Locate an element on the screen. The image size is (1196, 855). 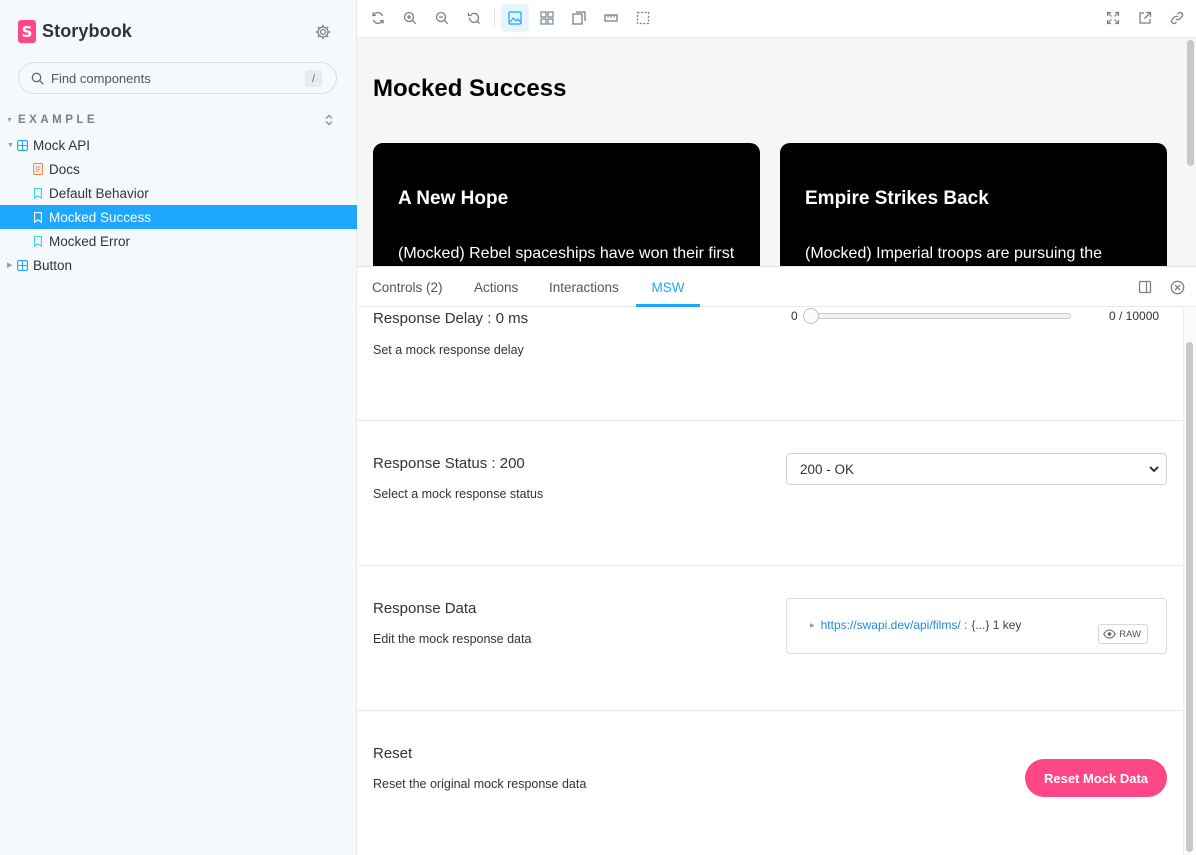
grid-icon is located at coordinates (547, 18).